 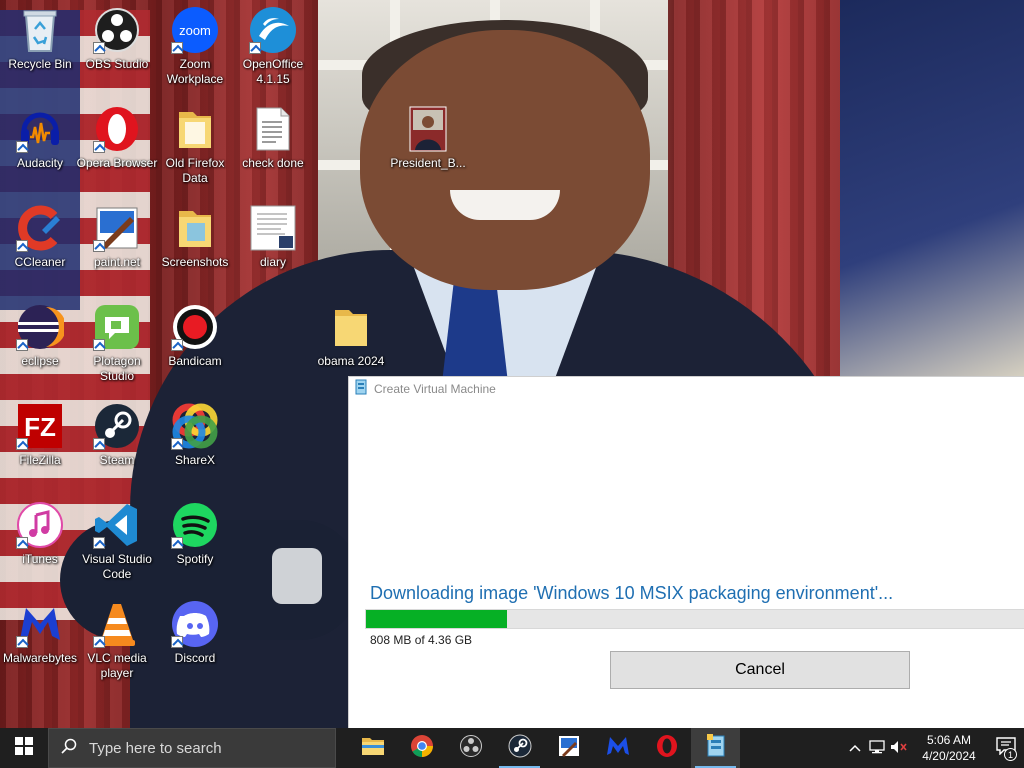 What do you see at coordinates (195, 71) in the screenshot?
I see `desktop-icon-label: Zoom Workplace` at bounding box center [195, 71].